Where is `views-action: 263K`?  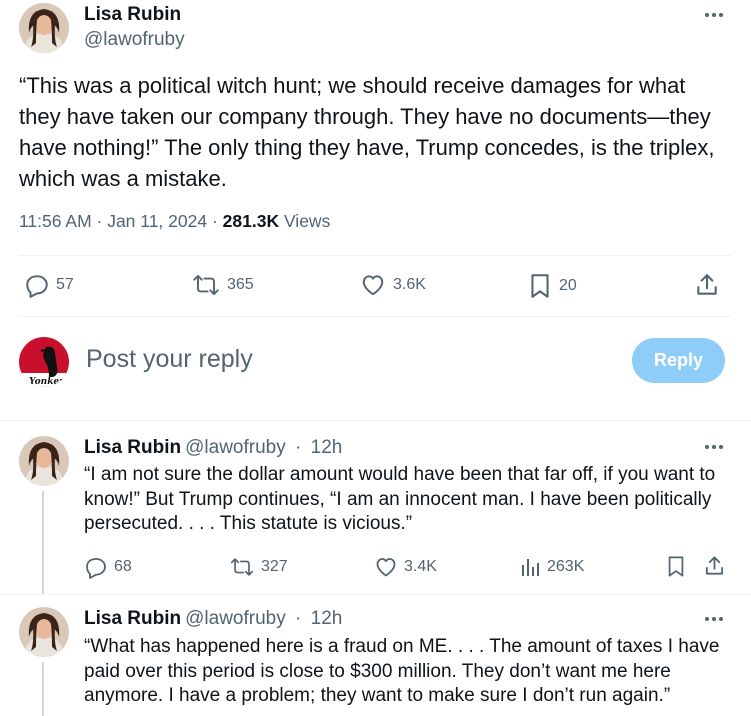 views-action: 263K is located at coordinates (551, 567).